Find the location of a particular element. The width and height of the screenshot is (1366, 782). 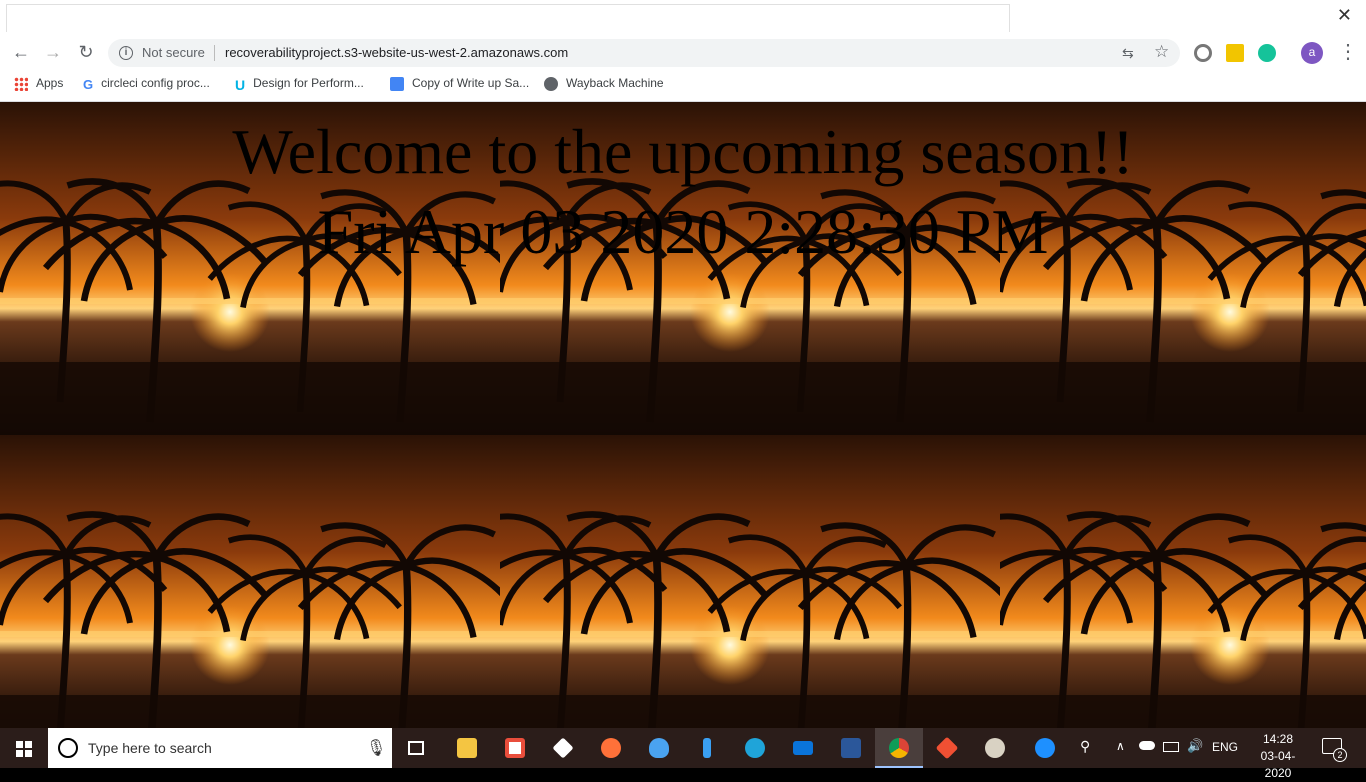

browser-menu-icon: ⋮ is located at coordinates (1348, 52).